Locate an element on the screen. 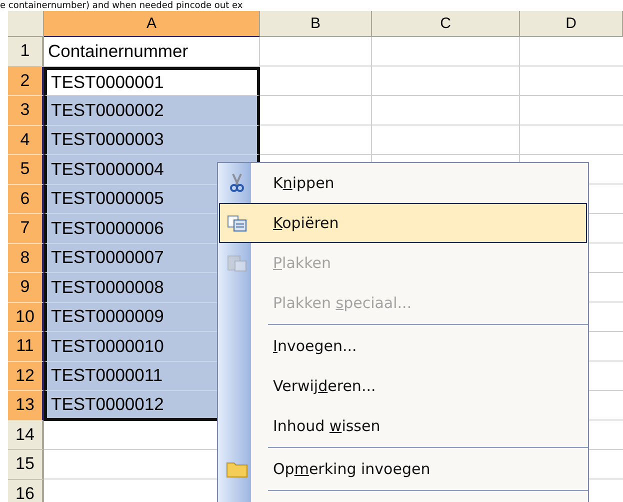 The image size is (623, 502). folder-icon is located at coordinates (237, 469).